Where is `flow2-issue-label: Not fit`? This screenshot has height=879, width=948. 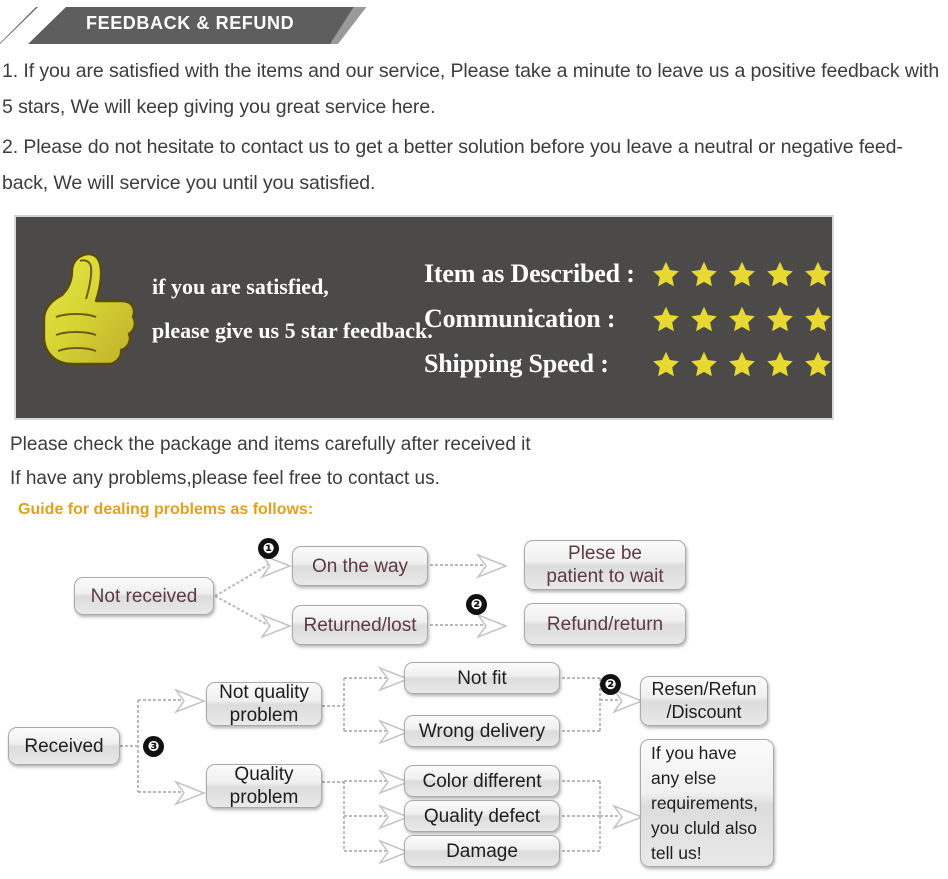
flow2-issue-label: Not fit is located at coordinates (482, 678).